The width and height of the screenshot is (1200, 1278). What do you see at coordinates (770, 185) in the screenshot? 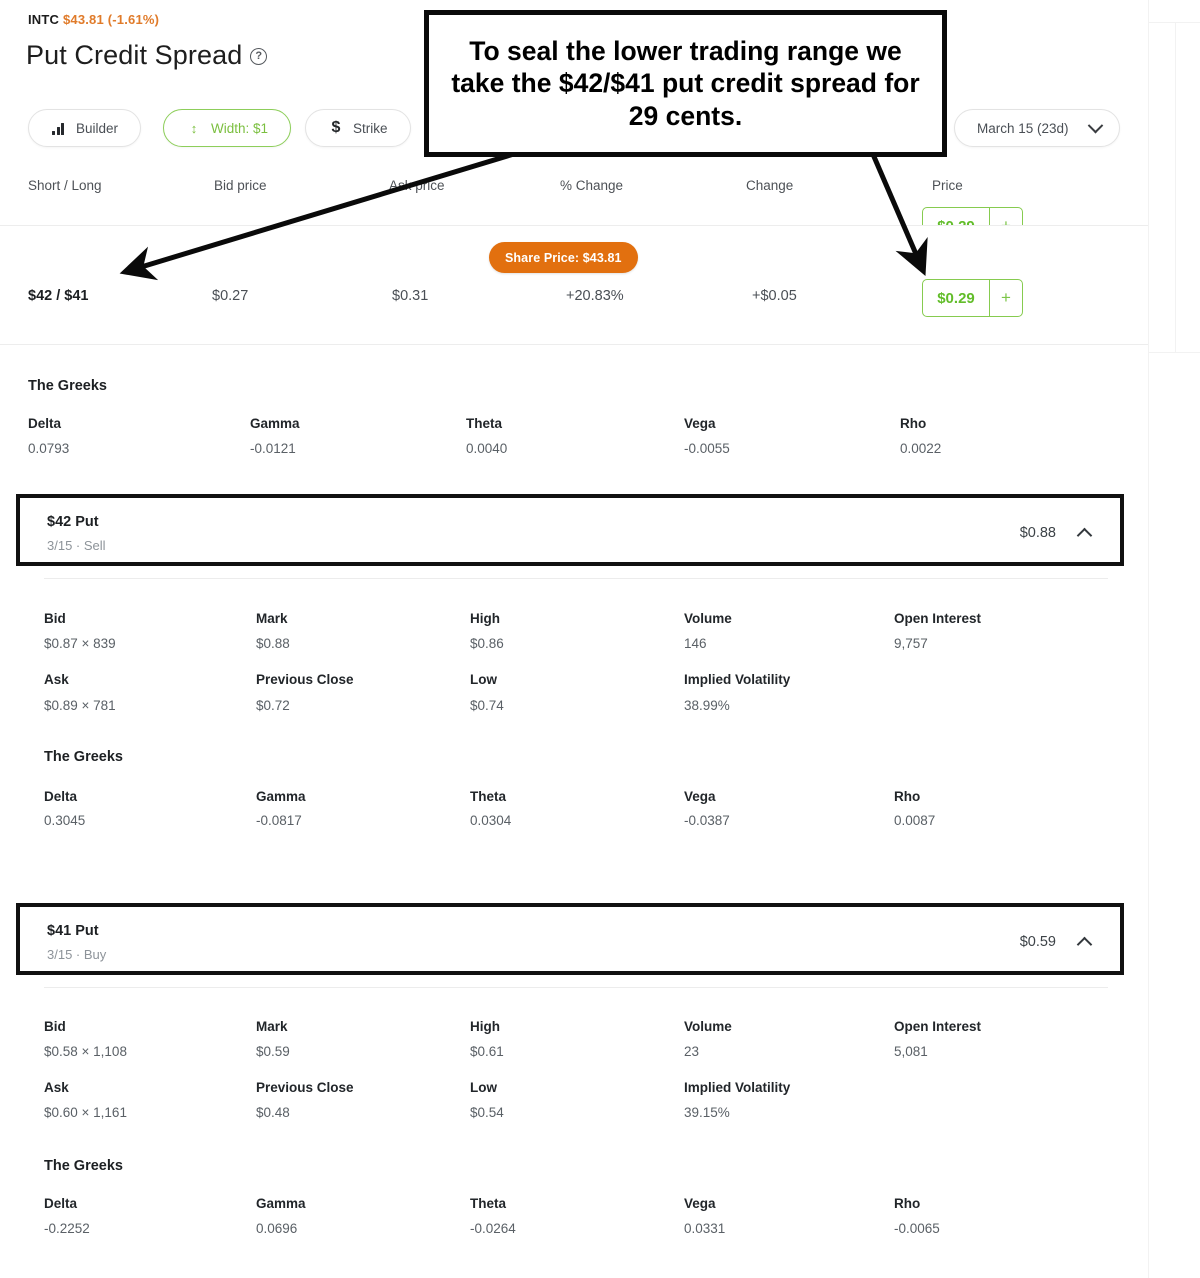
I see `column-header-change: Change` at bounding box center [770, 185].